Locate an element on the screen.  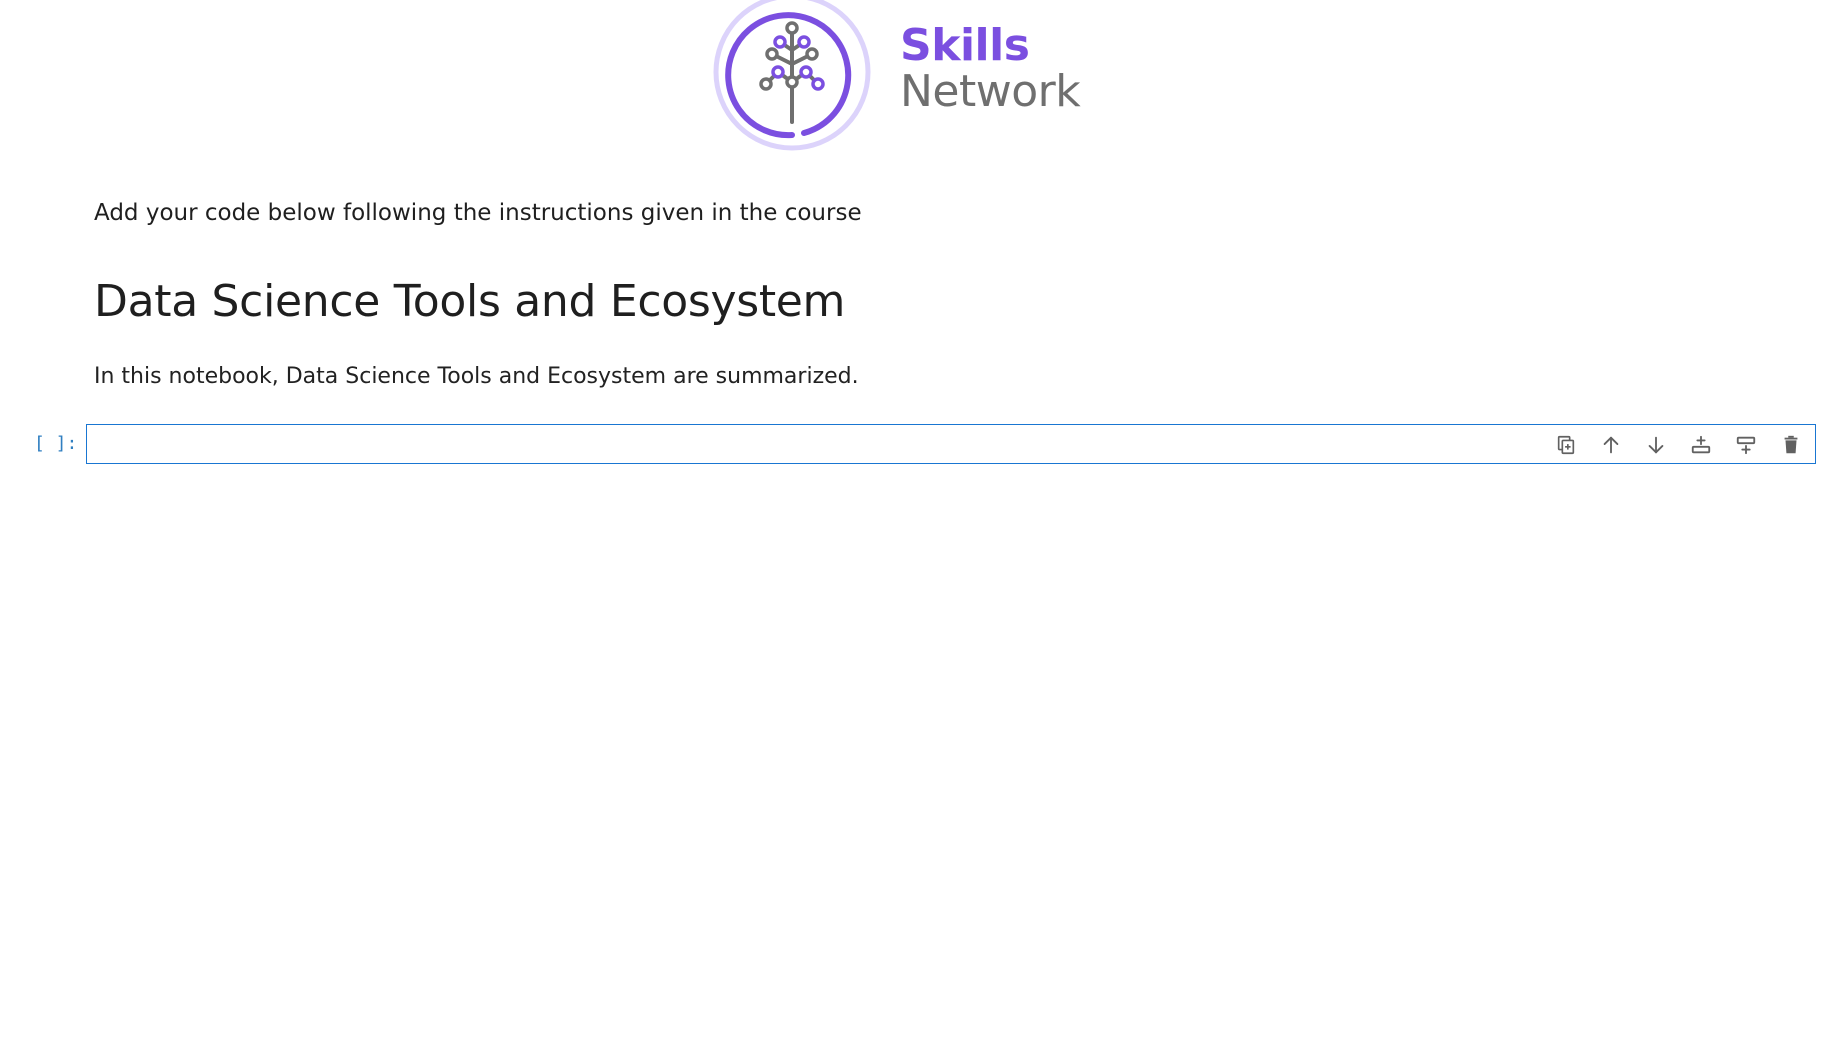
logo-text: Skills Network is located at coordinates (990, 68).